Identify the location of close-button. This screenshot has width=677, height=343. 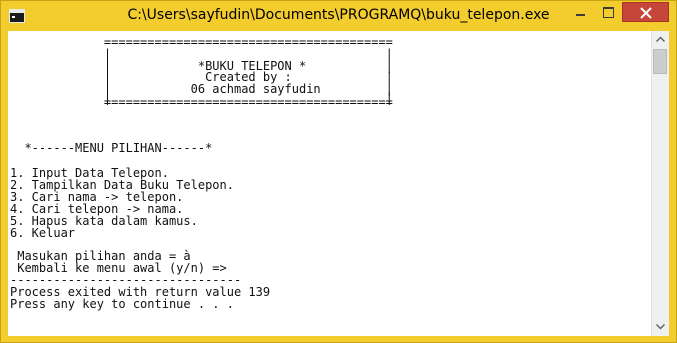
(645, 12).